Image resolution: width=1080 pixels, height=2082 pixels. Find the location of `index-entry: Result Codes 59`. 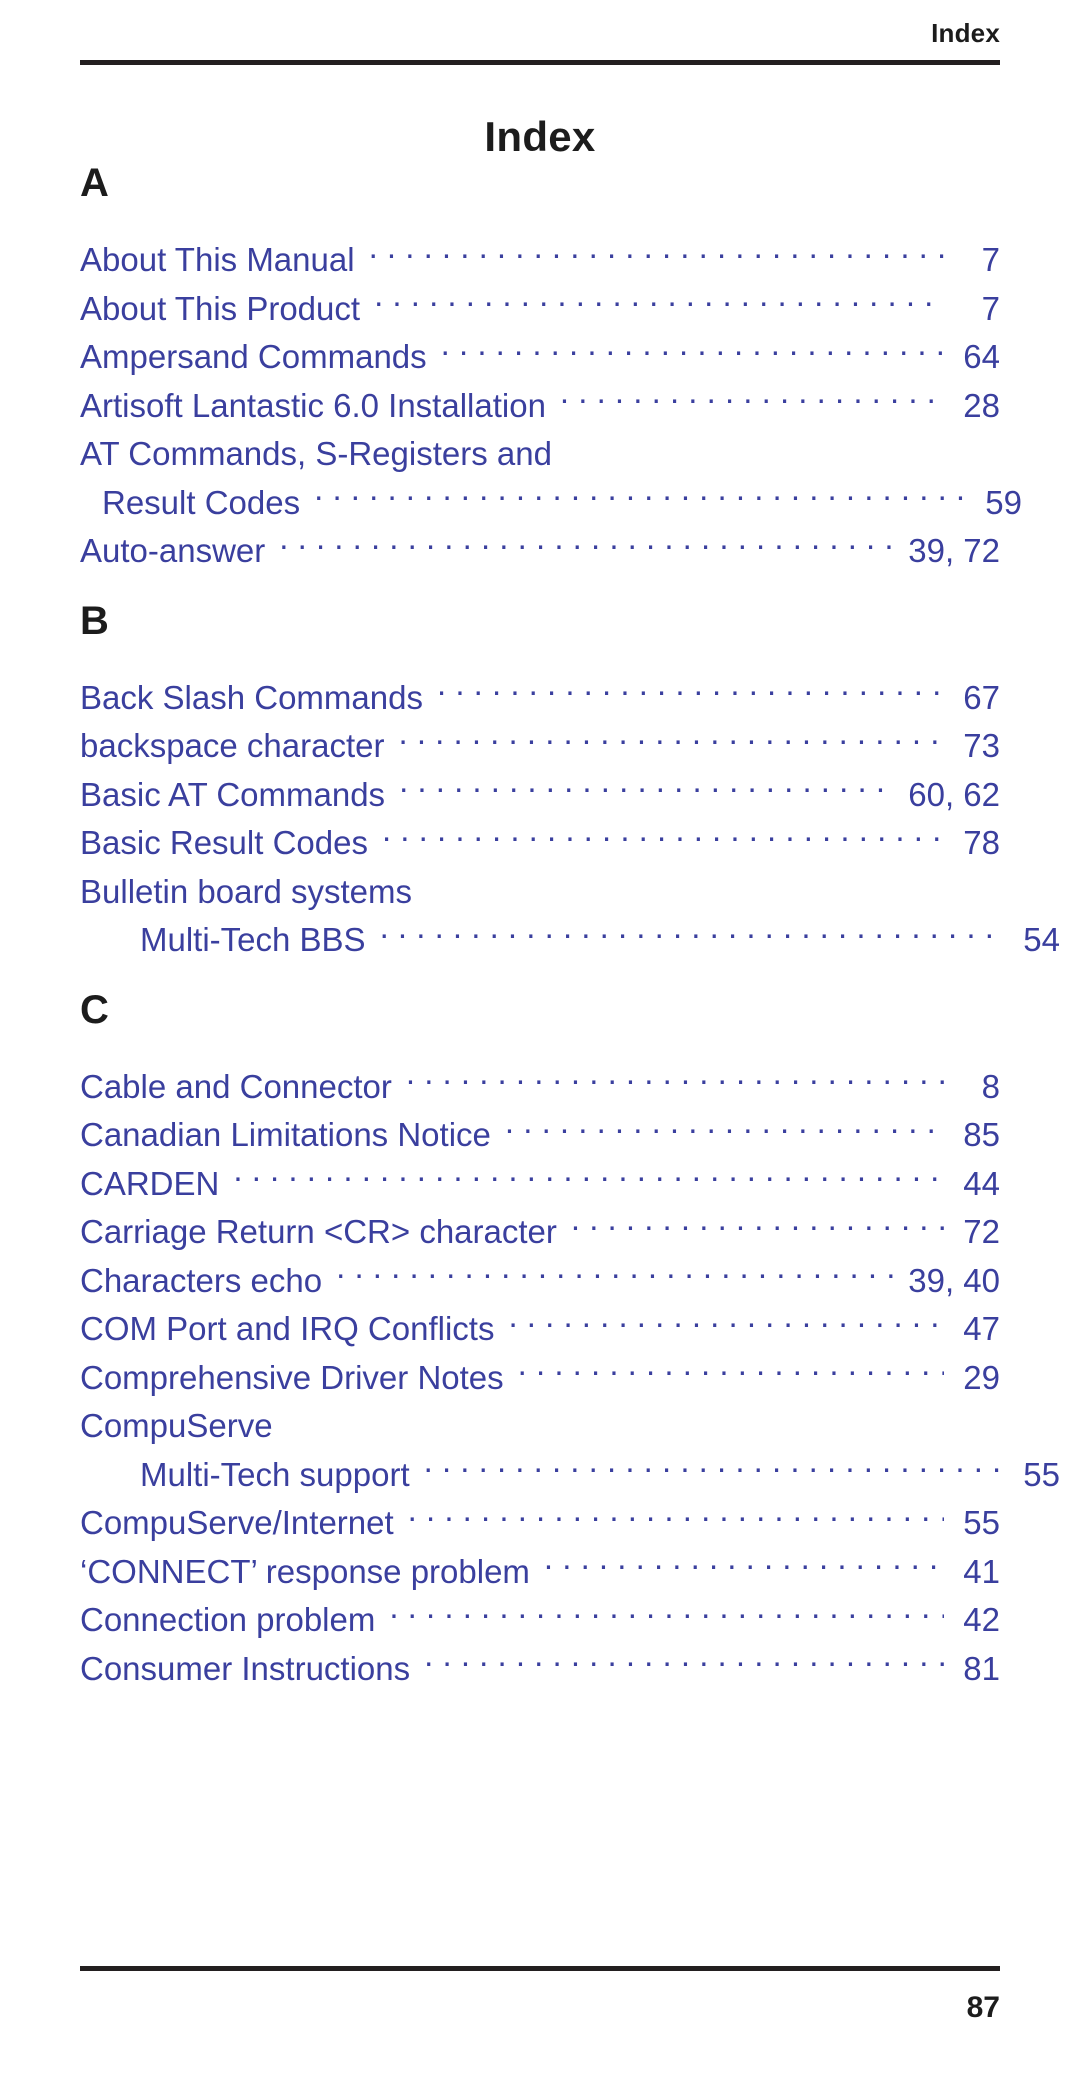

index-entry: Result Codes 59 is located at coordinates (551, 503).